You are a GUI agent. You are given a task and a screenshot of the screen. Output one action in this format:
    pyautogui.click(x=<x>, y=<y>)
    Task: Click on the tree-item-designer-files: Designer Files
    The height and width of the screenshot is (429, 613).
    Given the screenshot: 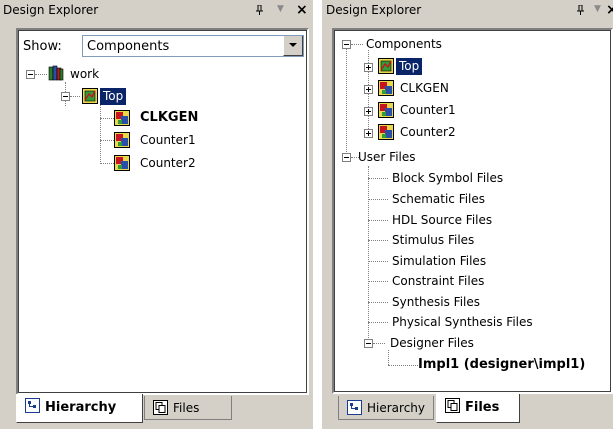 What is the action you would take?
    pyautogui.click(x=432, y=343)
    